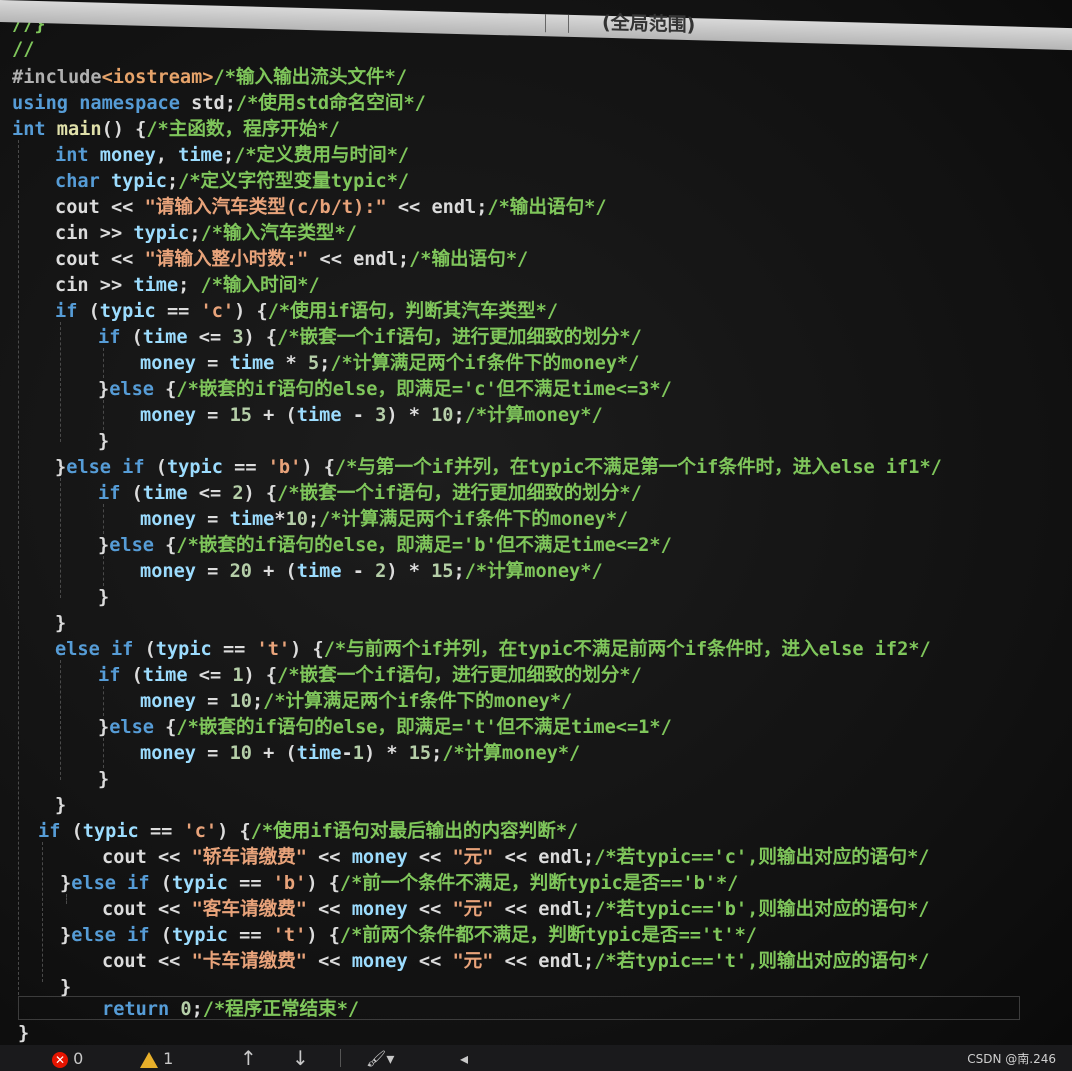 The image size is (1072, 1071). Describe the element at coordinates (131, 727) in the screenshot. I see `code-token: else` at that location.